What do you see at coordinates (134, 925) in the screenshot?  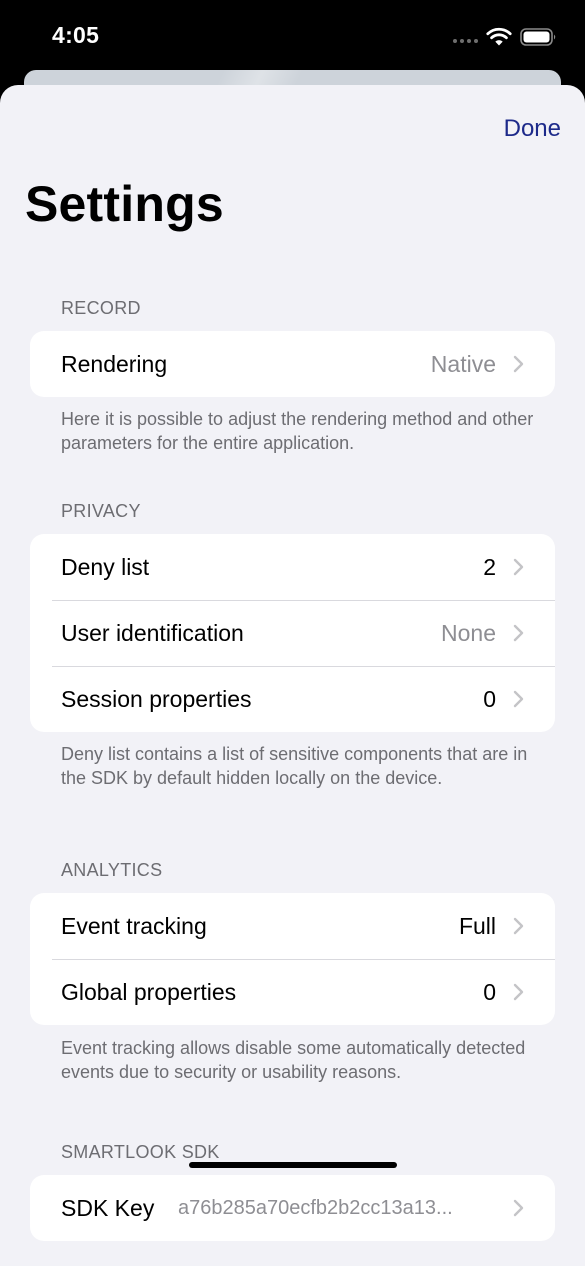 I see `row-label: Event tracking` at bounding box center [134, 925].